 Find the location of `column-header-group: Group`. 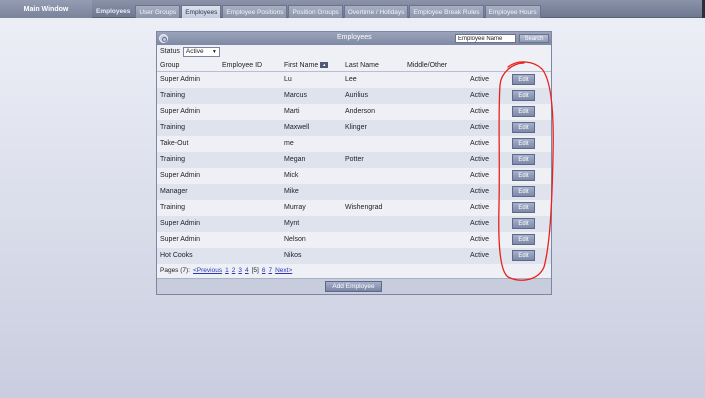

column-header-group: Group is located at coordinates (169, 65).